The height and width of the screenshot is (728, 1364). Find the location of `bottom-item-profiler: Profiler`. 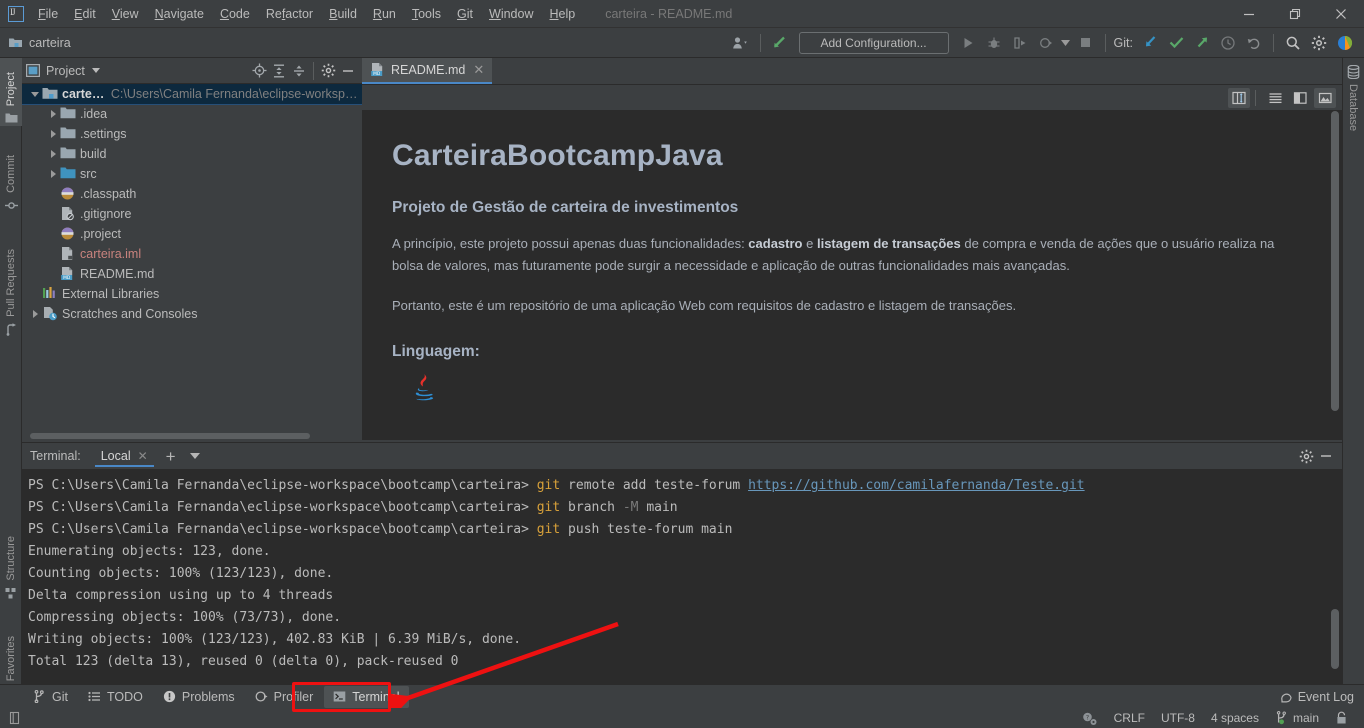

bottom-item-profiler: Profiler is located at coordinates (284, 697).